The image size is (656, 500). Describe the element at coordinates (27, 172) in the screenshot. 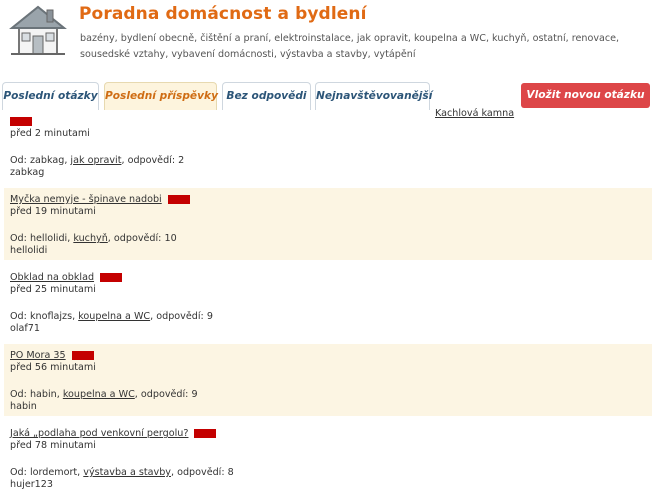

I see `last-user: zabkag` at that location.